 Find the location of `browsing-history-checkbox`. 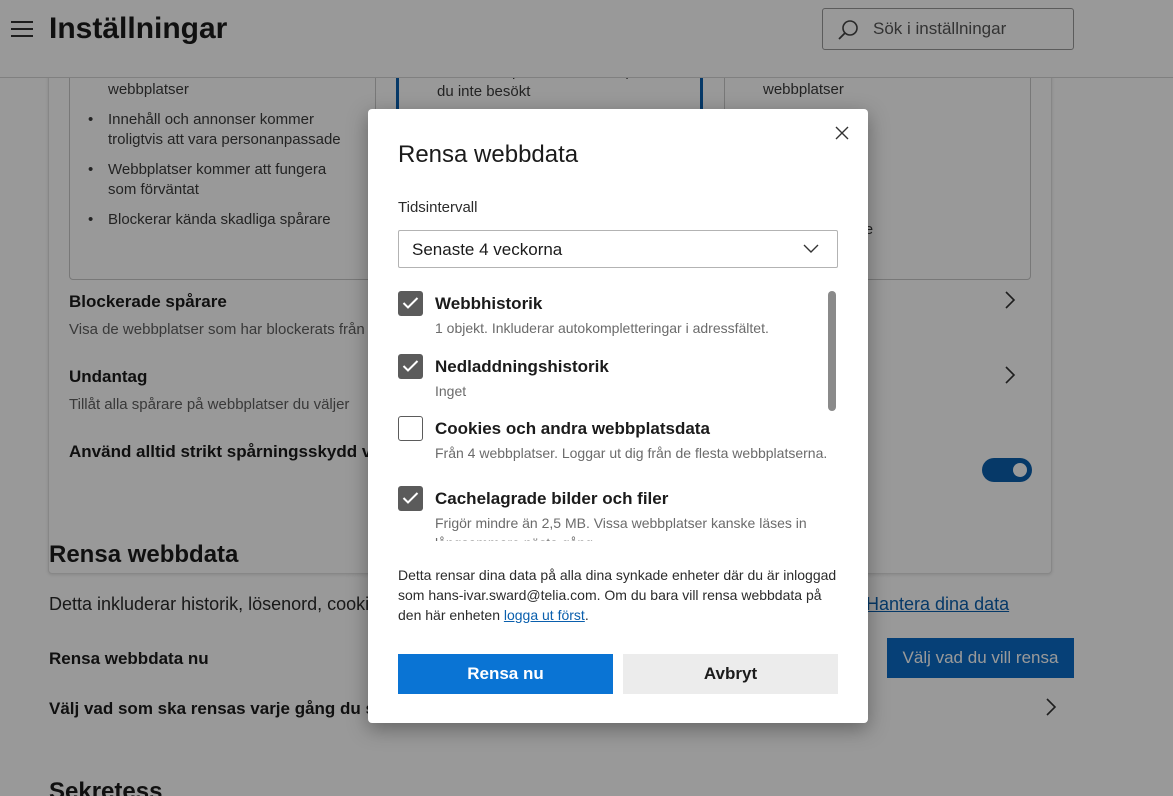

browsing-history-checkbox is located at coordinates (410, 303).